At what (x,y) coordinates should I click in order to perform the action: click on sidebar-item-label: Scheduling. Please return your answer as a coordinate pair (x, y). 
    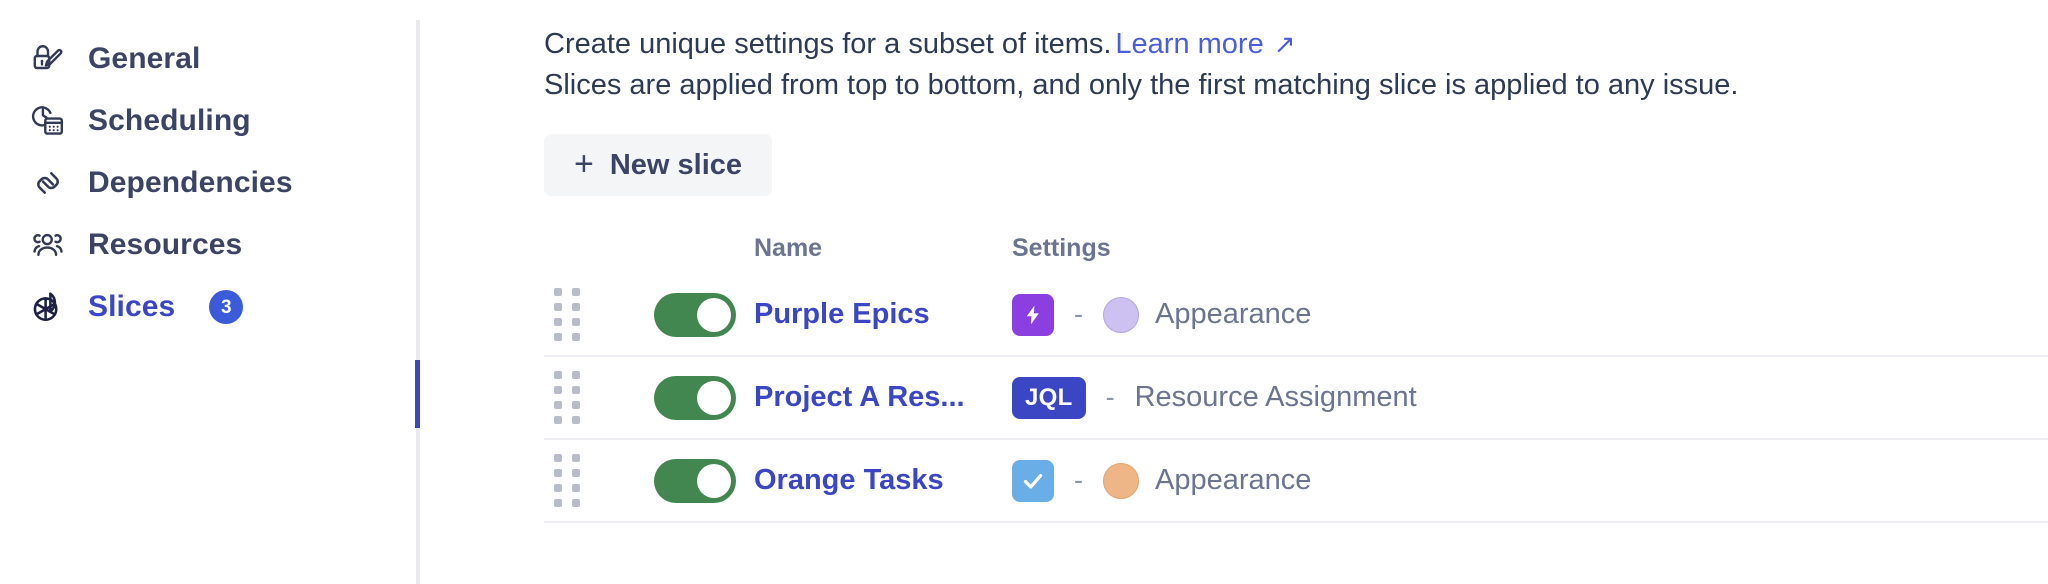
    Looking at the image, I should click on (169, 120).